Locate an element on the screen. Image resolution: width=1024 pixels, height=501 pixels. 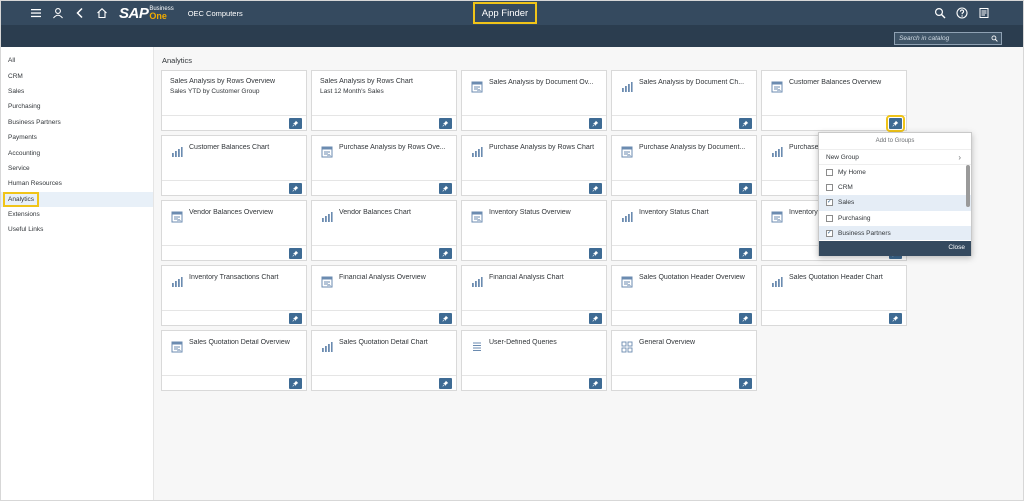
app-title: App Finder is located at coordinates (505, 13).